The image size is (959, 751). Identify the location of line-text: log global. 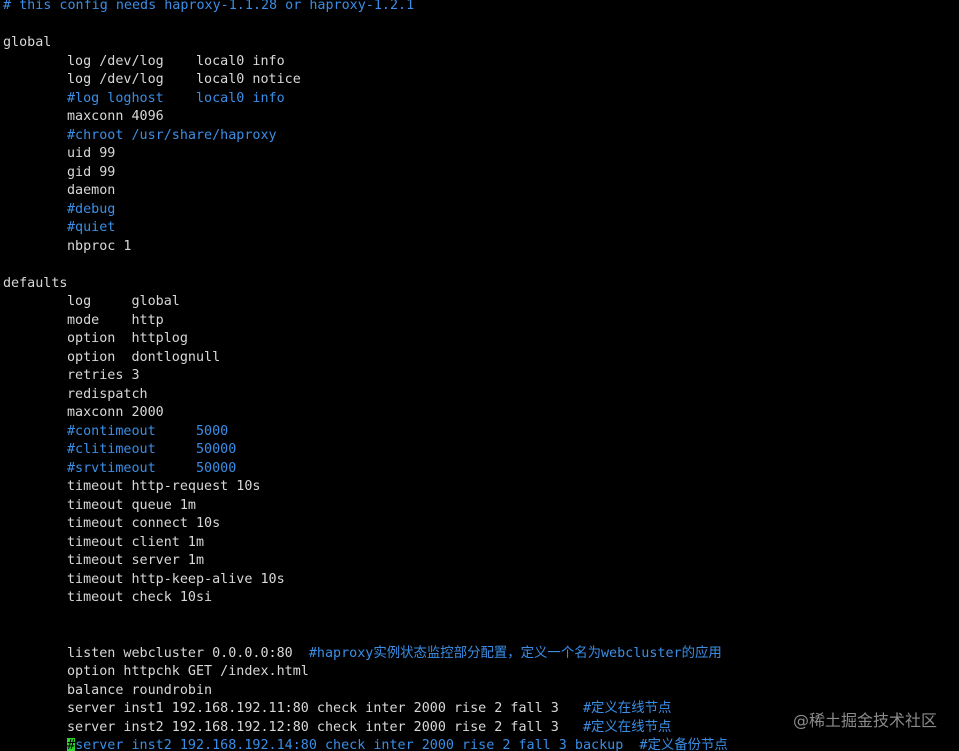
(123, 301).